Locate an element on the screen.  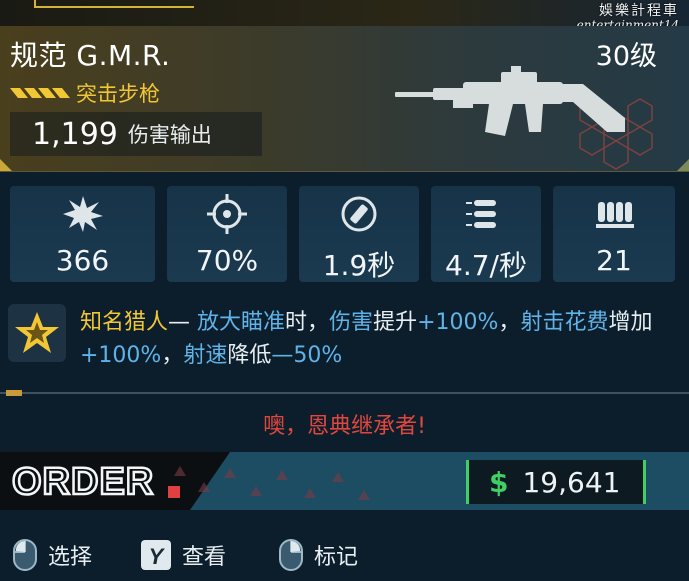
flavor-tagline: 噢，恩典继承者! is located at coordinates (344, 426).